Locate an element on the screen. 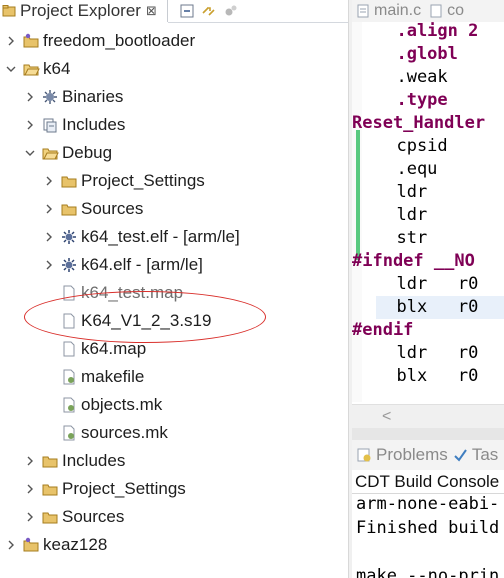  tab-label: co is located at coordinates (456, 10).